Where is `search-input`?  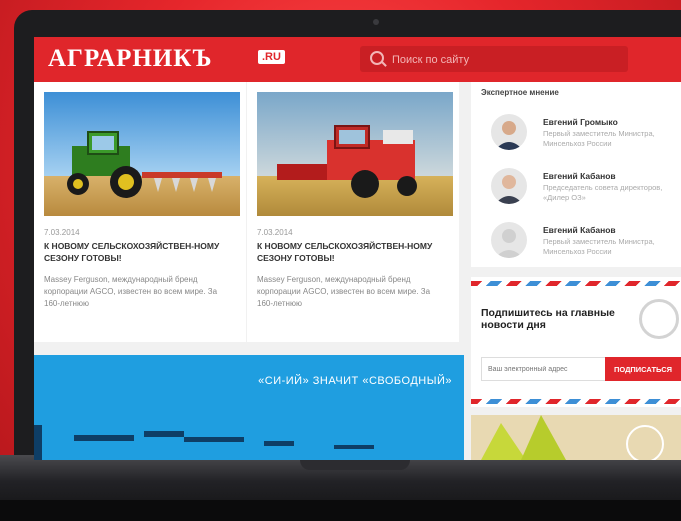
search-input is located at coordinates (502, 60).